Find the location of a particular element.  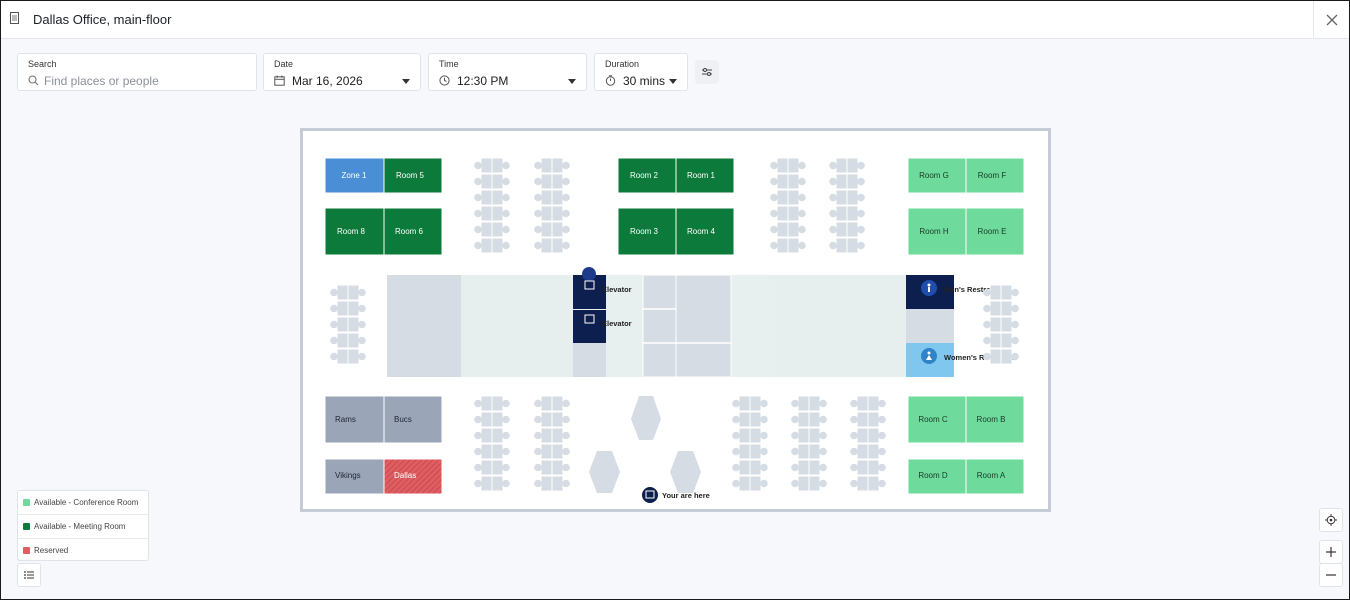

search-field: Search Find places or people is located at coordinates (137, 72).